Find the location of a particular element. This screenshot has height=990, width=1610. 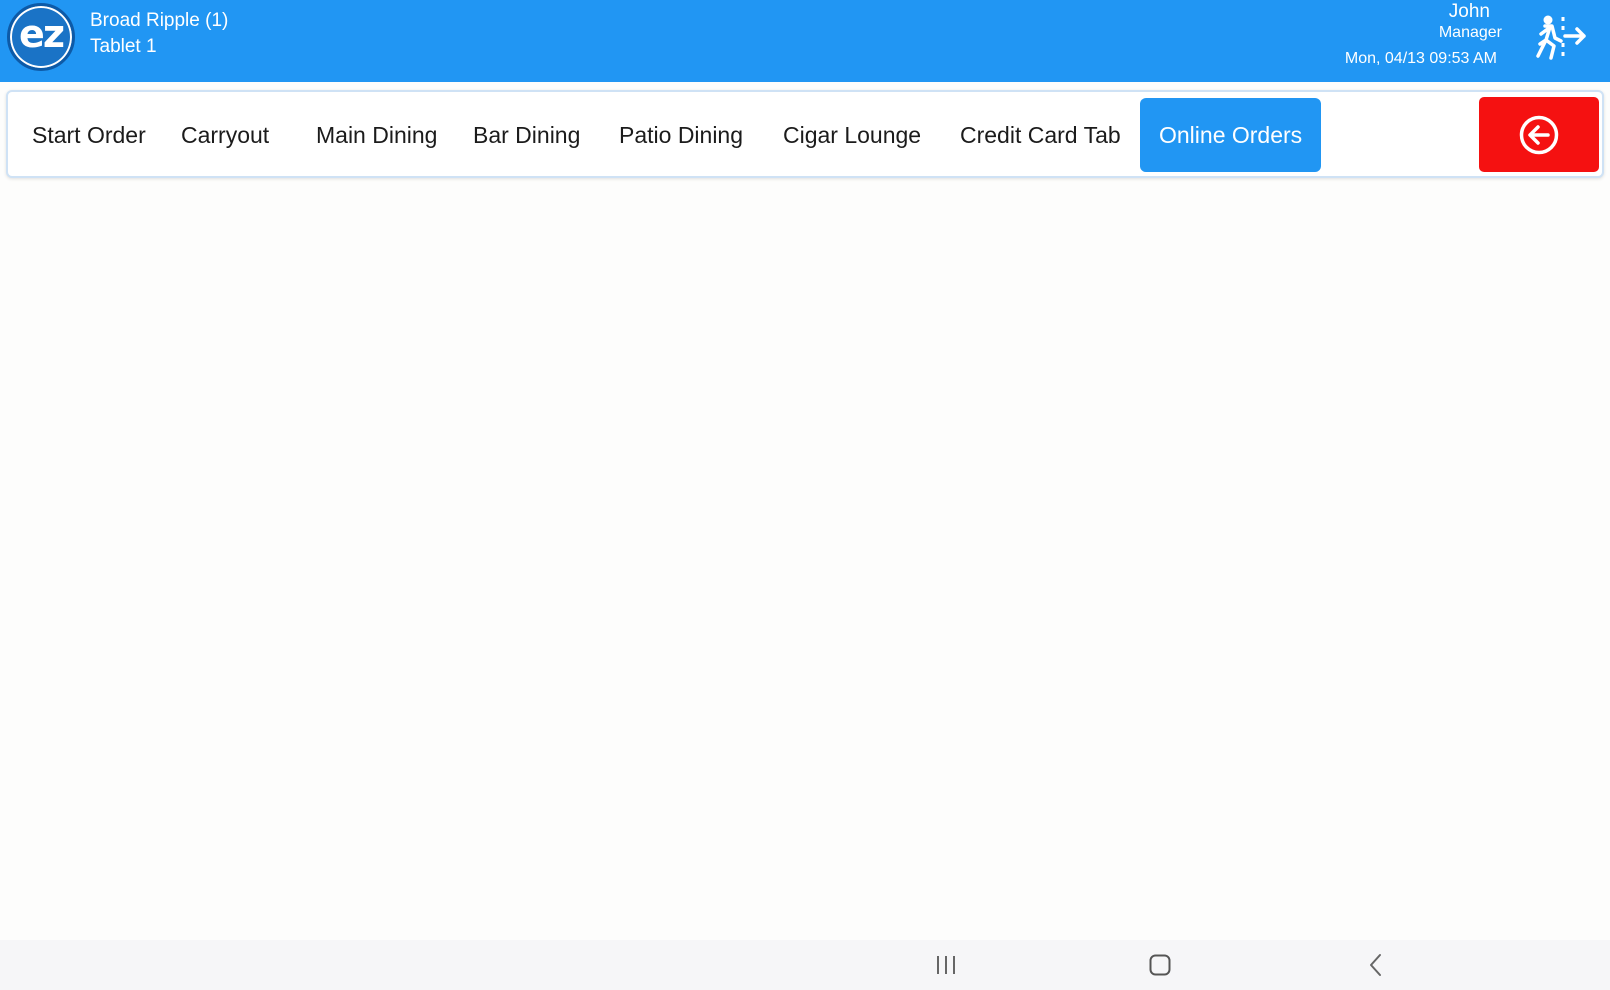

logo-text: ez is located at coordinates (42, 34).